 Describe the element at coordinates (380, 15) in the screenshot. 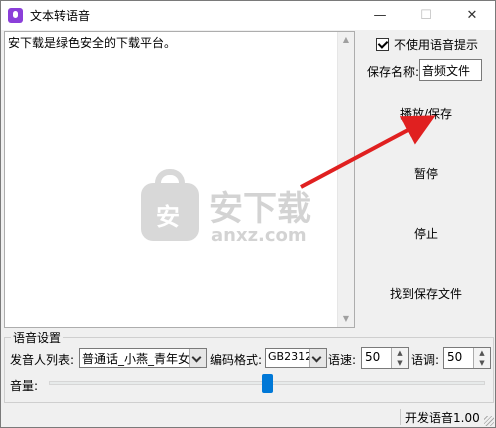

I see `minimize-button: —` at that location.